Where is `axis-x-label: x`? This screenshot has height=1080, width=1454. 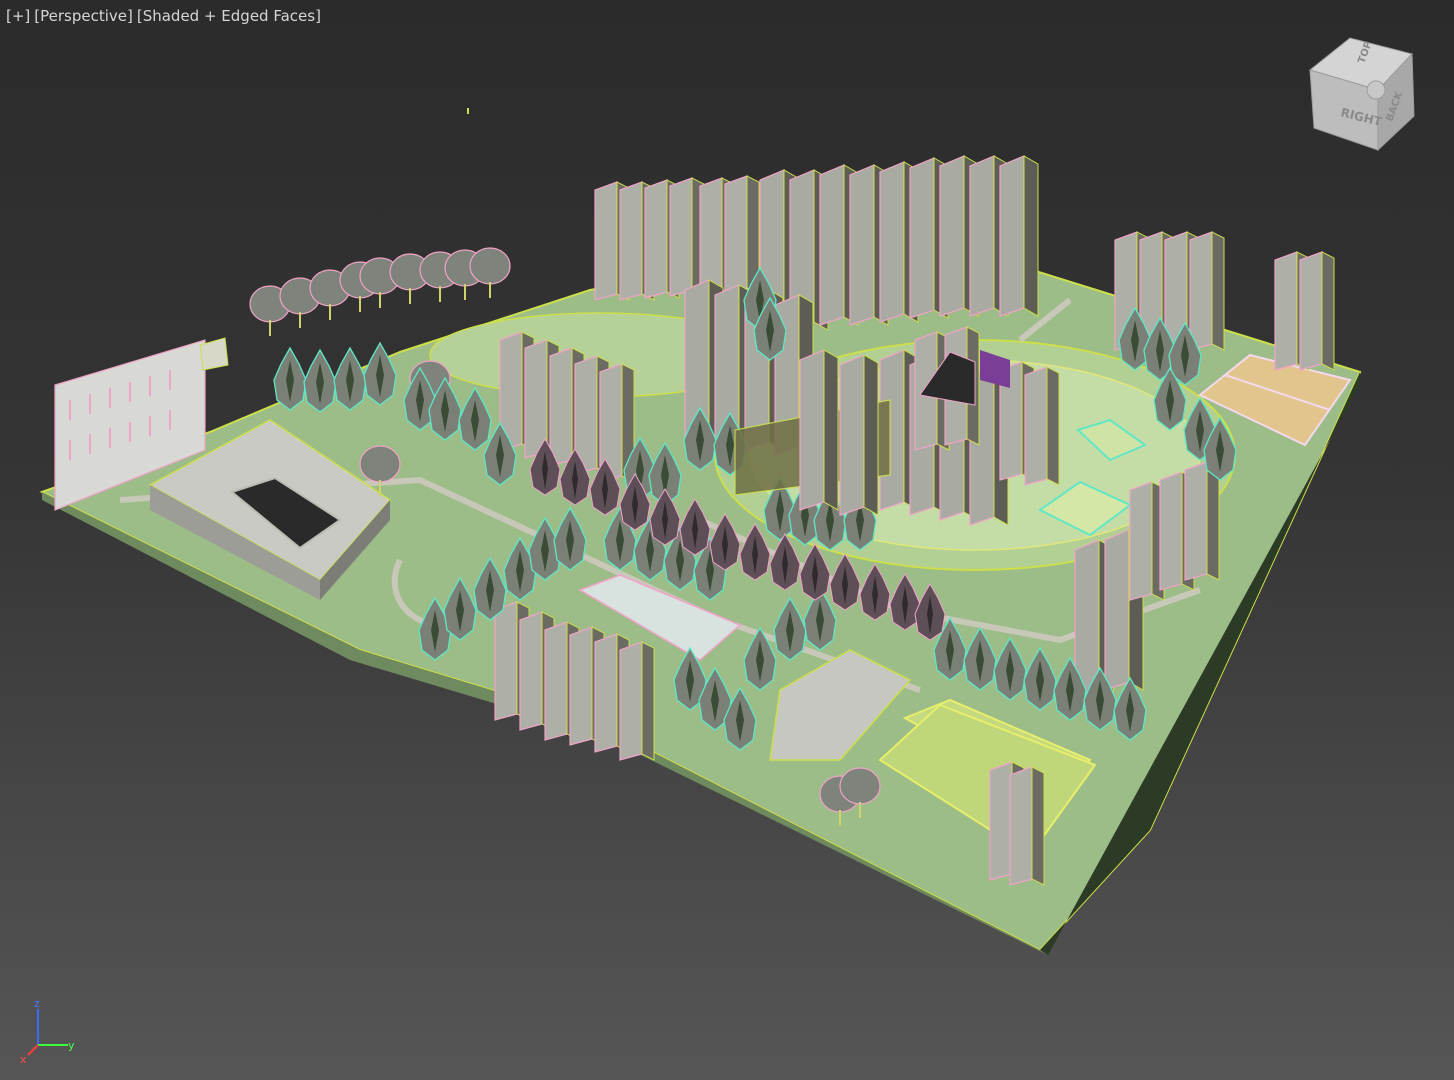 axis-x-label: x is located at coordinates (23, 1059).